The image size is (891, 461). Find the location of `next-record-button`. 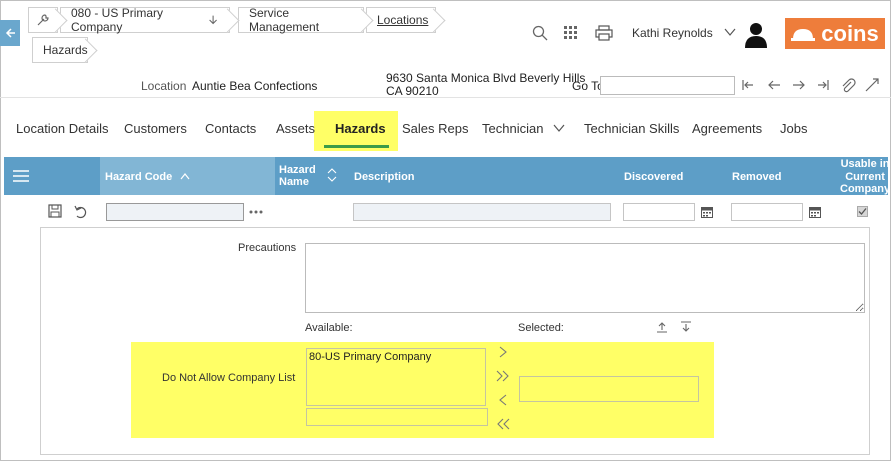

next-record-button is located at coordinates (799, 85).